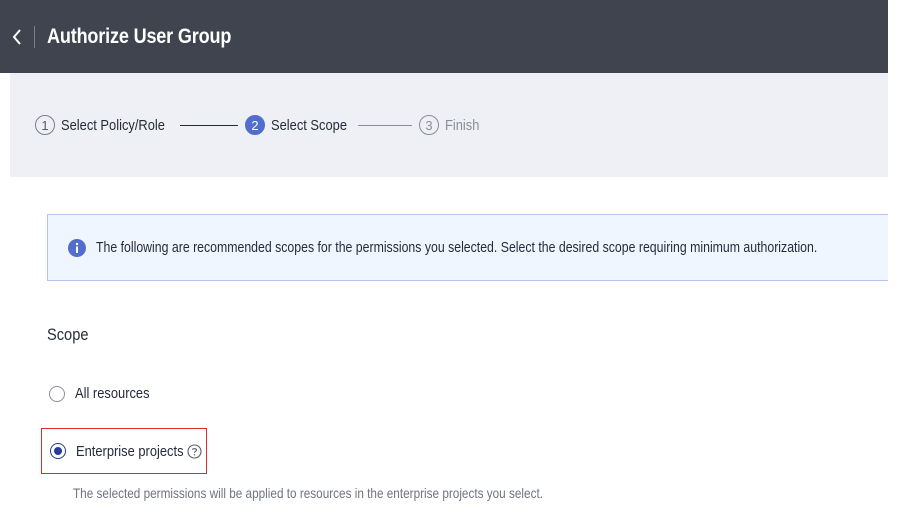 Image resolution: width=902 pixels, height=526 pixels. Describe the element at coordinates (139, 36) in the screenshot. I see `page-title: Authorize User Group` at that location.